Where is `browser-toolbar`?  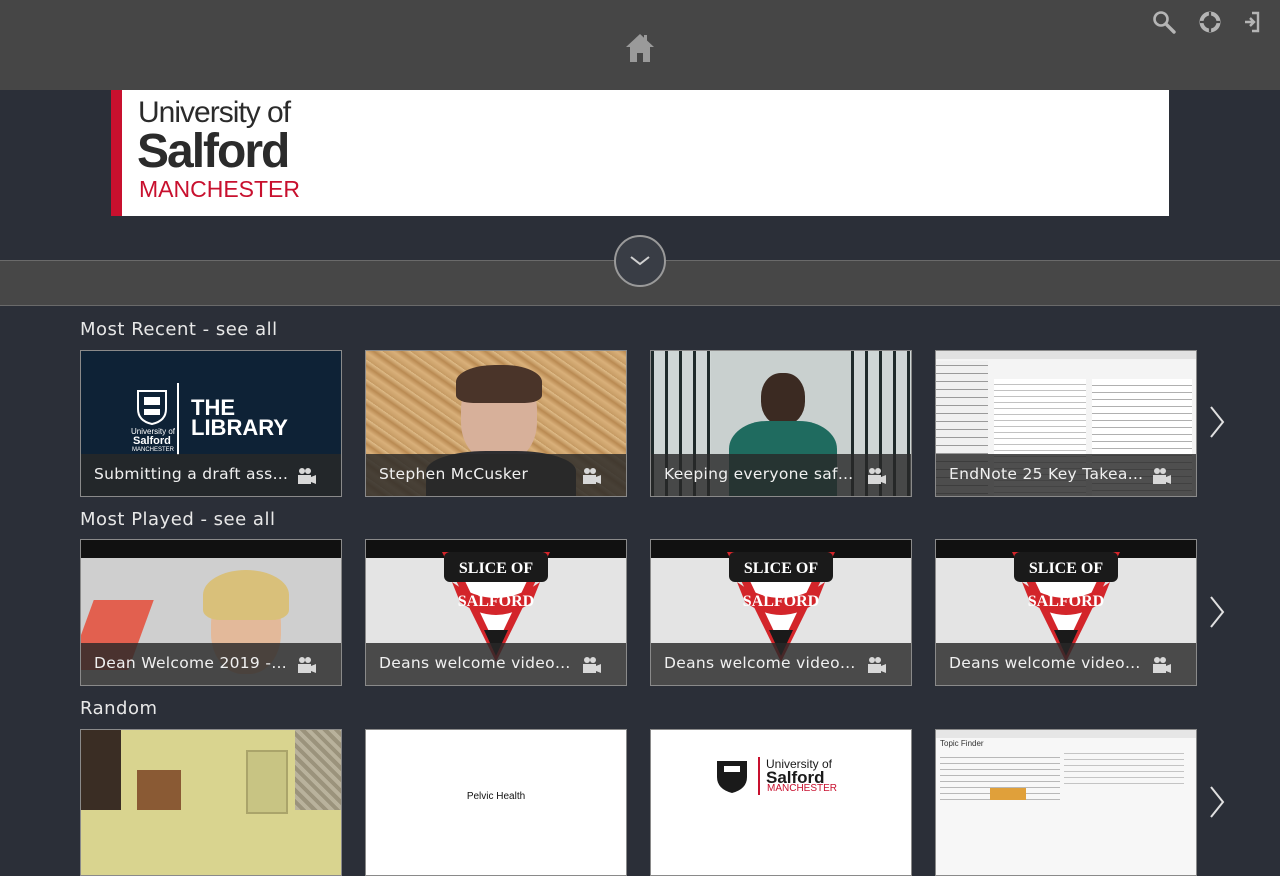 browser-toolbar is located at coordinates (1066, 734).